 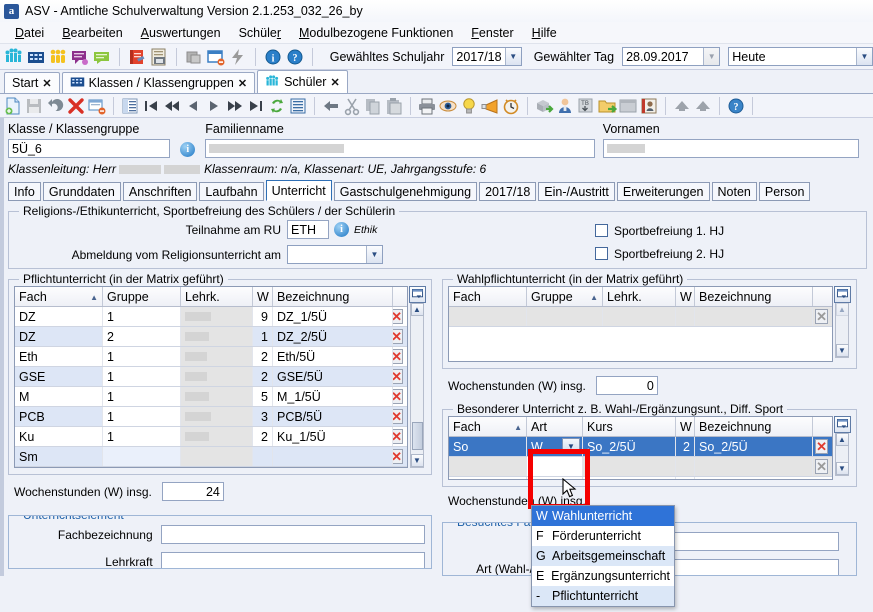 I want to click on back-arrow-icon, so click(x=331, y=106).